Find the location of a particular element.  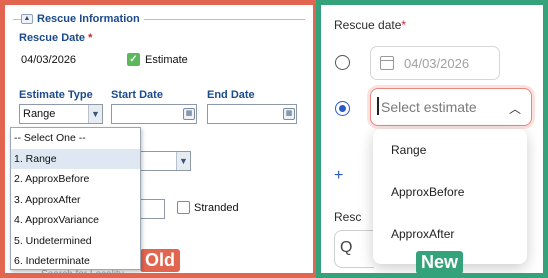

rescue-date-label: Rescue date* is located at coordinates (370, 25).